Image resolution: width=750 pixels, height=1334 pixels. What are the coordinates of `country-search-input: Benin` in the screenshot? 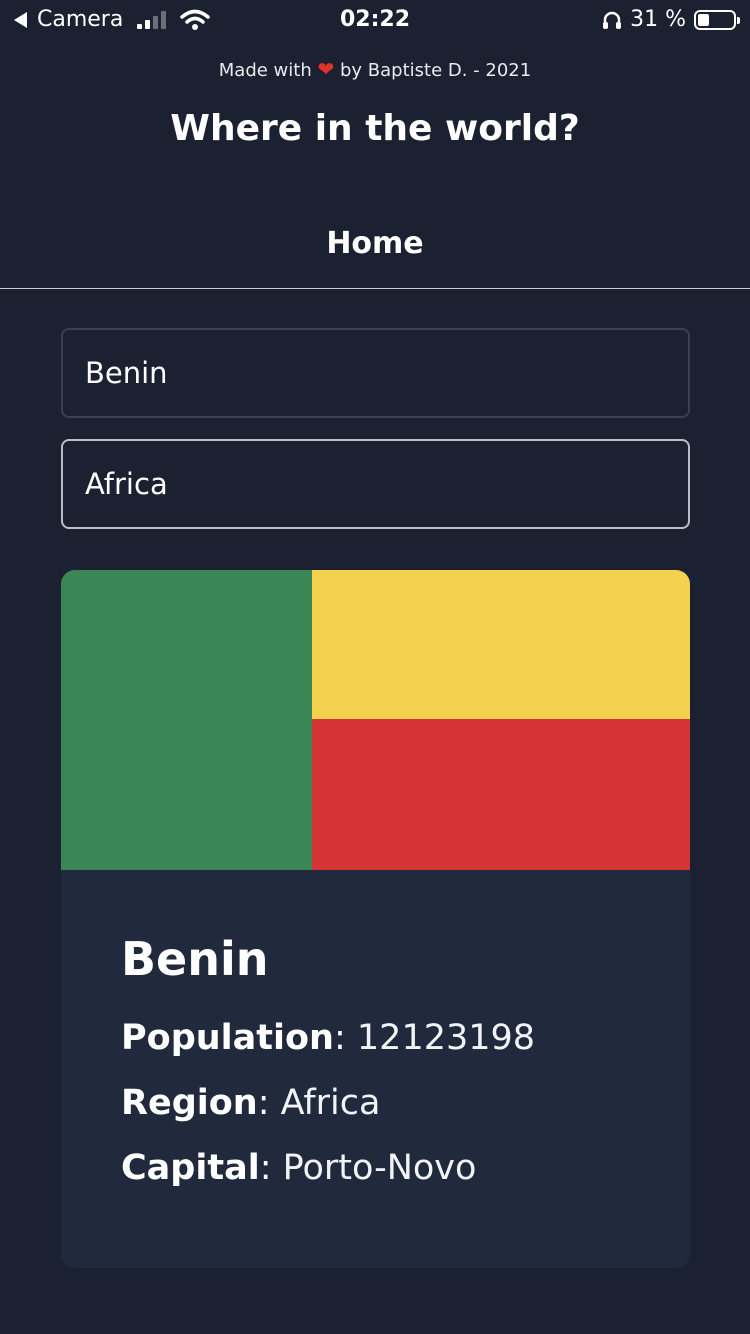 It's located at (375, 373).